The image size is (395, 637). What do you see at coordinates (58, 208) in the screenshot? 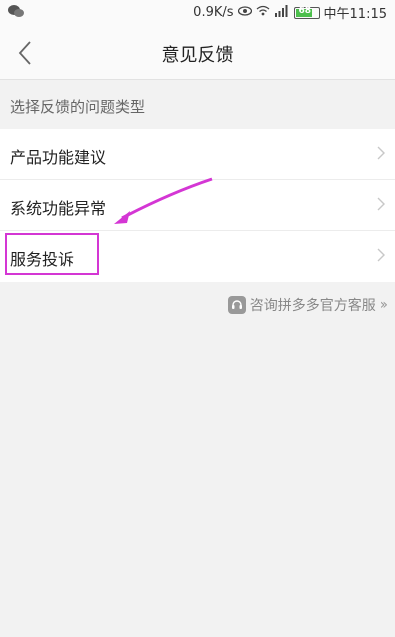
I see `list-item-label: 系统功能异常` at bounding box center [58, 208].